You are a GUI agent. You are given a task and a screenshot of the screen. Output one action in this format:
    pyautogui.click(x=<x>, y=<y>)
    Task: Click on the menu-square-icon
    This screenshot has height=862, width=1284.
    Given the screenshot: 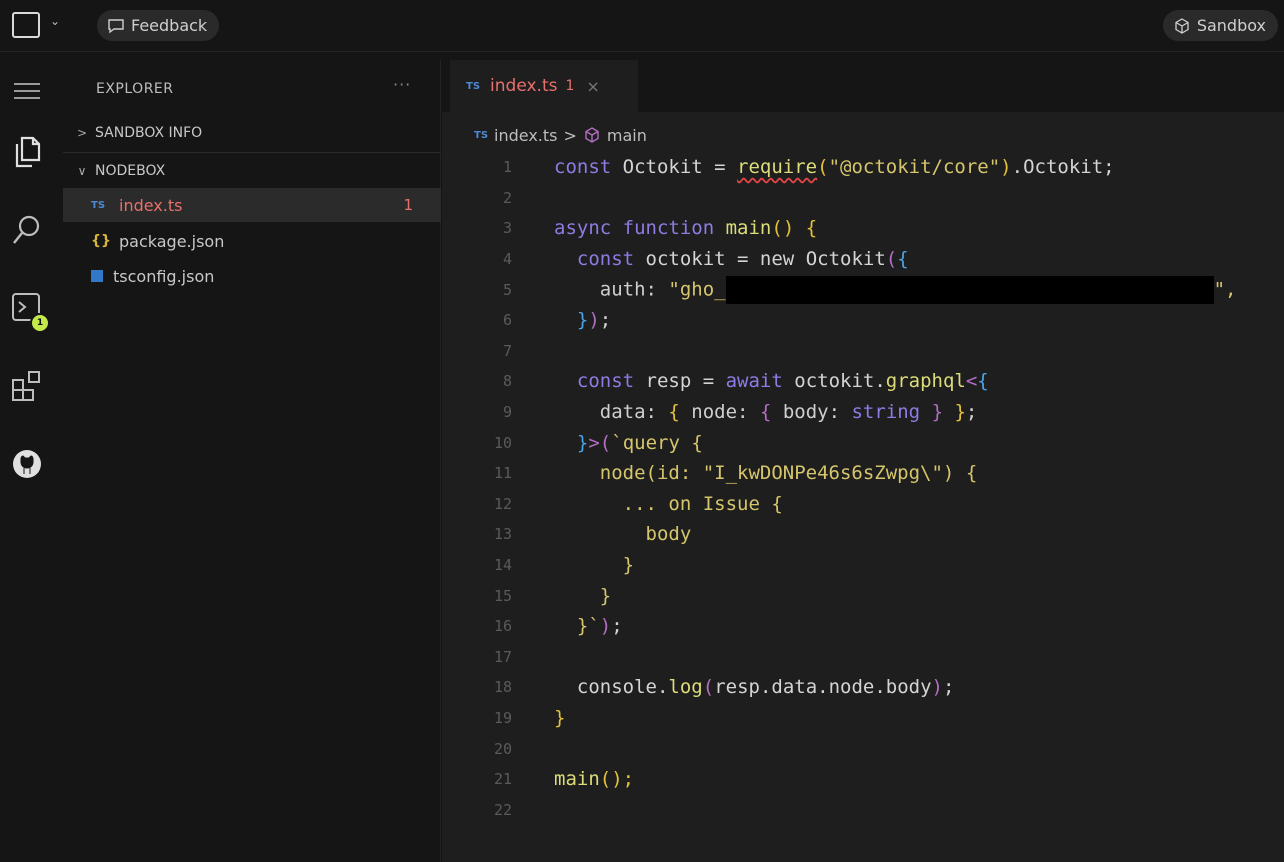 What is the action you would take?
    pyautogui.click(x=26, y=25)
    